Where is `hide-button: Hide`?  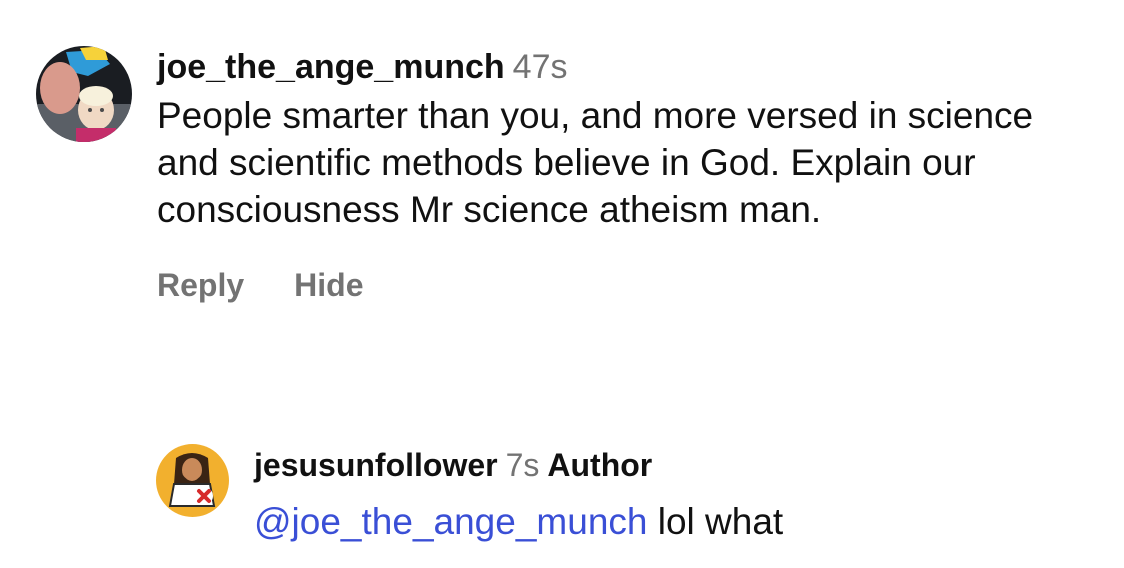 hide-button: Hide is located at coordinates (328, 285).